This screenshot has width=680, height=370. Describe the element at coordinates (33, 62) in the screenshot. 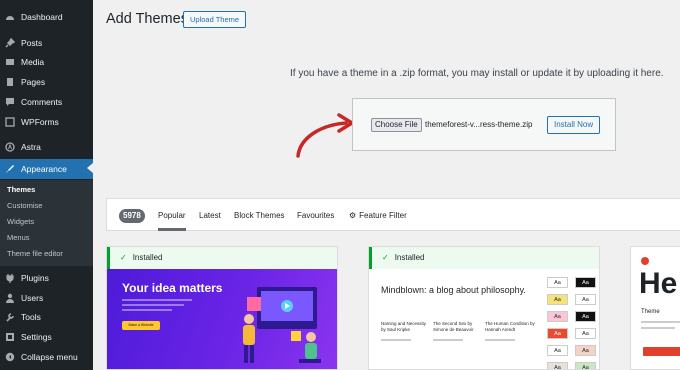

I see `menu-label: Media` at that location.